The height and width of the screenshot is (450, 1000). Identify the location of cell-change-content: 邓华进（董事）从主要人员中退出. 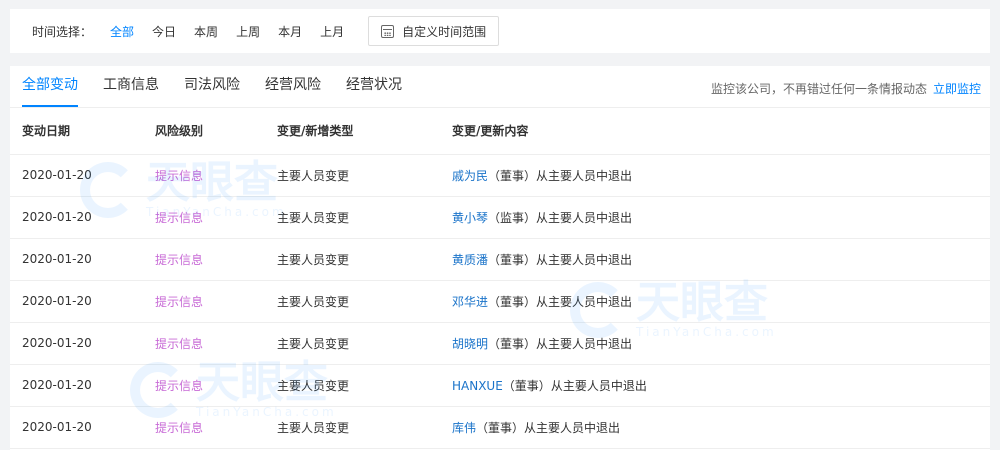
(721, 301).